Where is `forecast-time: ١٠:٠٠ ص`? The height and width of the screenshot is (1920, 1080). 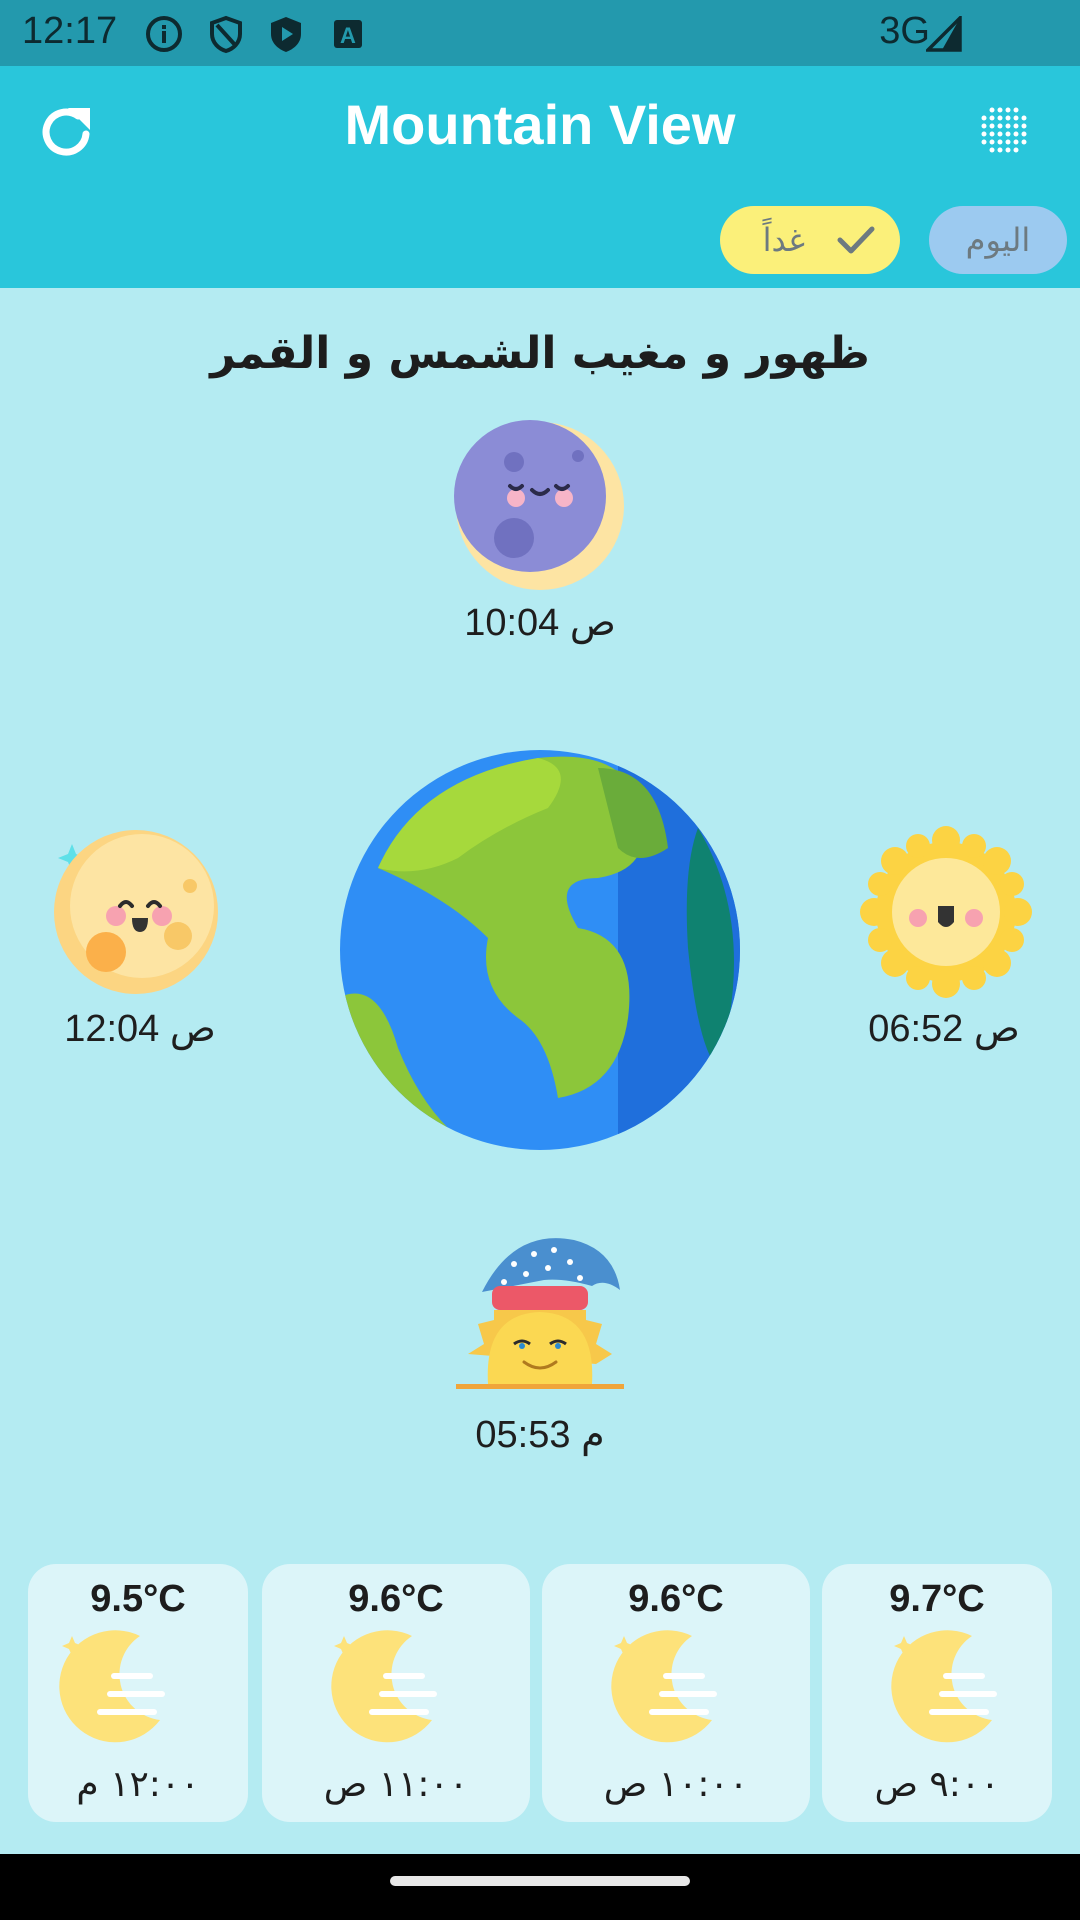
forecast-time: ١٠:٠٠ ص is located at coordinates (676, 1784).